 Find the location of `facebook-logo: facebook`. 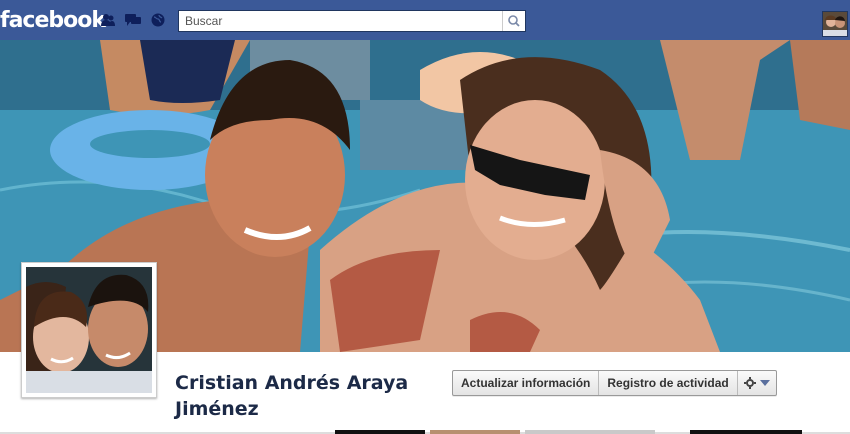

facebook-logo: facebook is located at coordinates (53, 20).